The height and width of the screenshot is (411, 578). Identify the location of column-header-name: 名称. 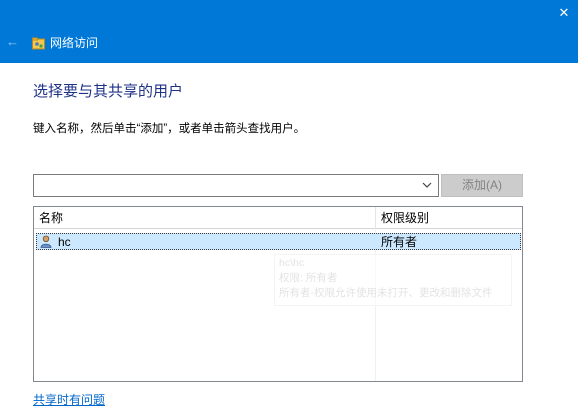
(51, 218).